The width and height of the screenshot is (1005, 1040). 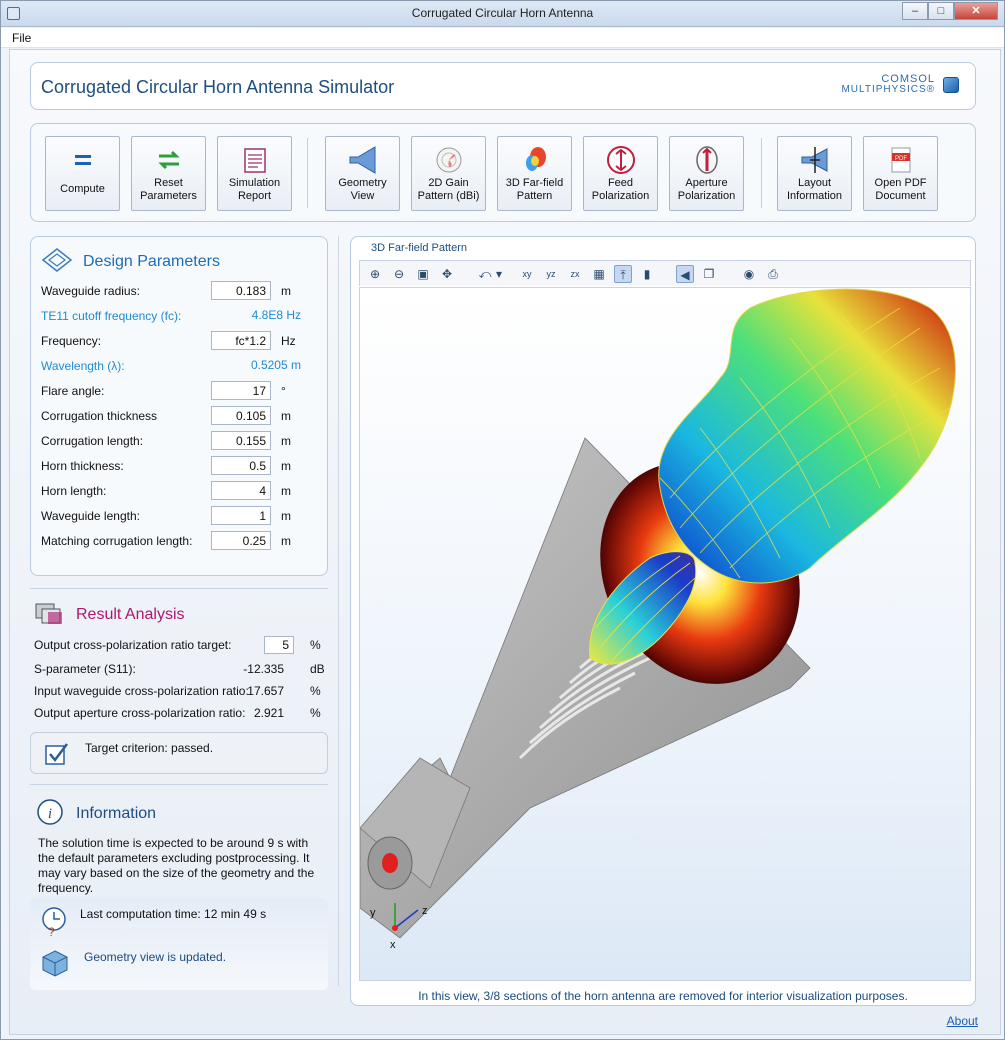 What do you see at coordinates (92, 441) in the screenshot?
I see `design-param-label: Corrugation length:` at bounding box center [92, 441].